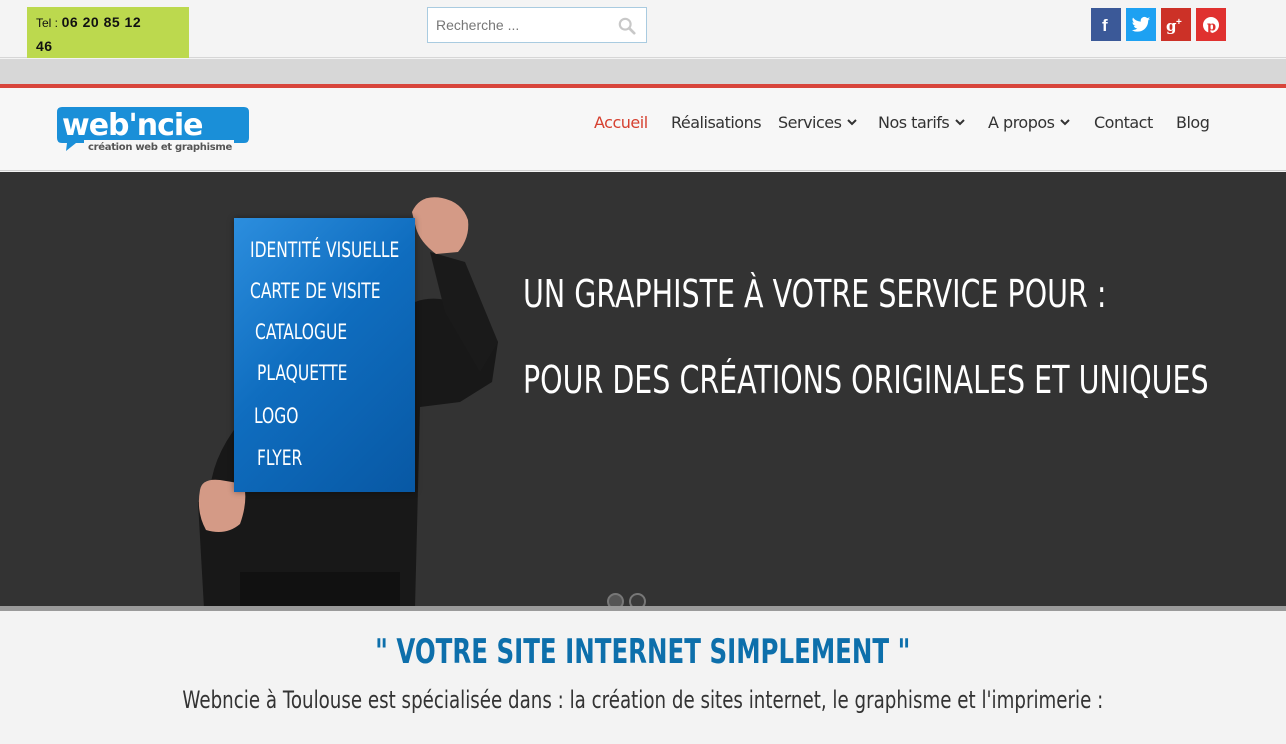 This screenshot has width=1286, height=744. I want to click on nav-contact: Contact, so click(1123, 122).